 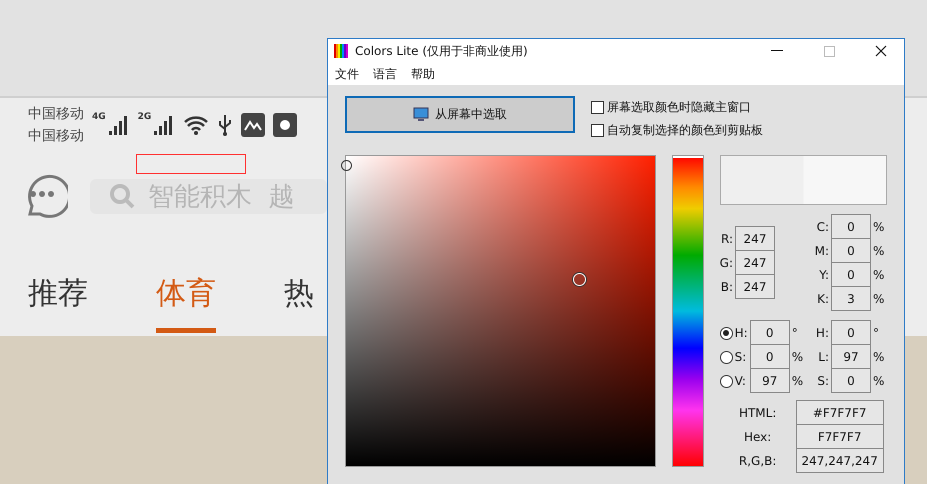 What do you see at coordinates (829, 51) in the screenshot?
I see `maximize-icon` at bounding box center [829, 51].